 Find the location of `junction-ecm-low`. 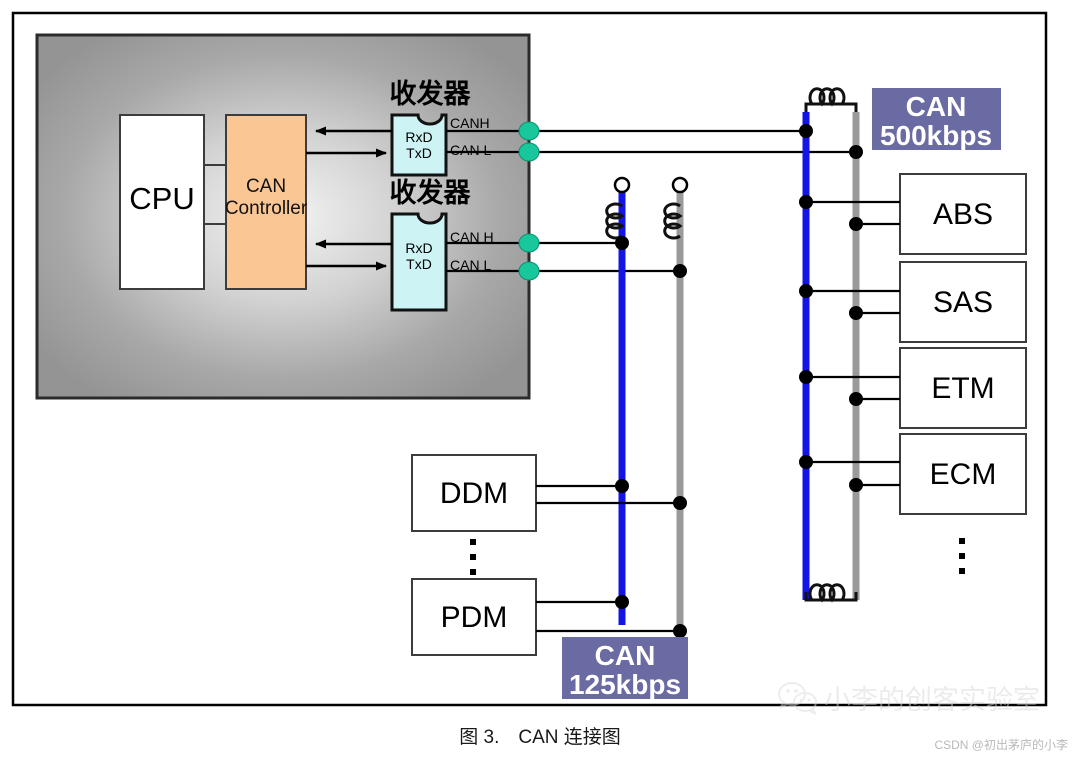

junction-ecm-low is located at coordinates (856, 485).